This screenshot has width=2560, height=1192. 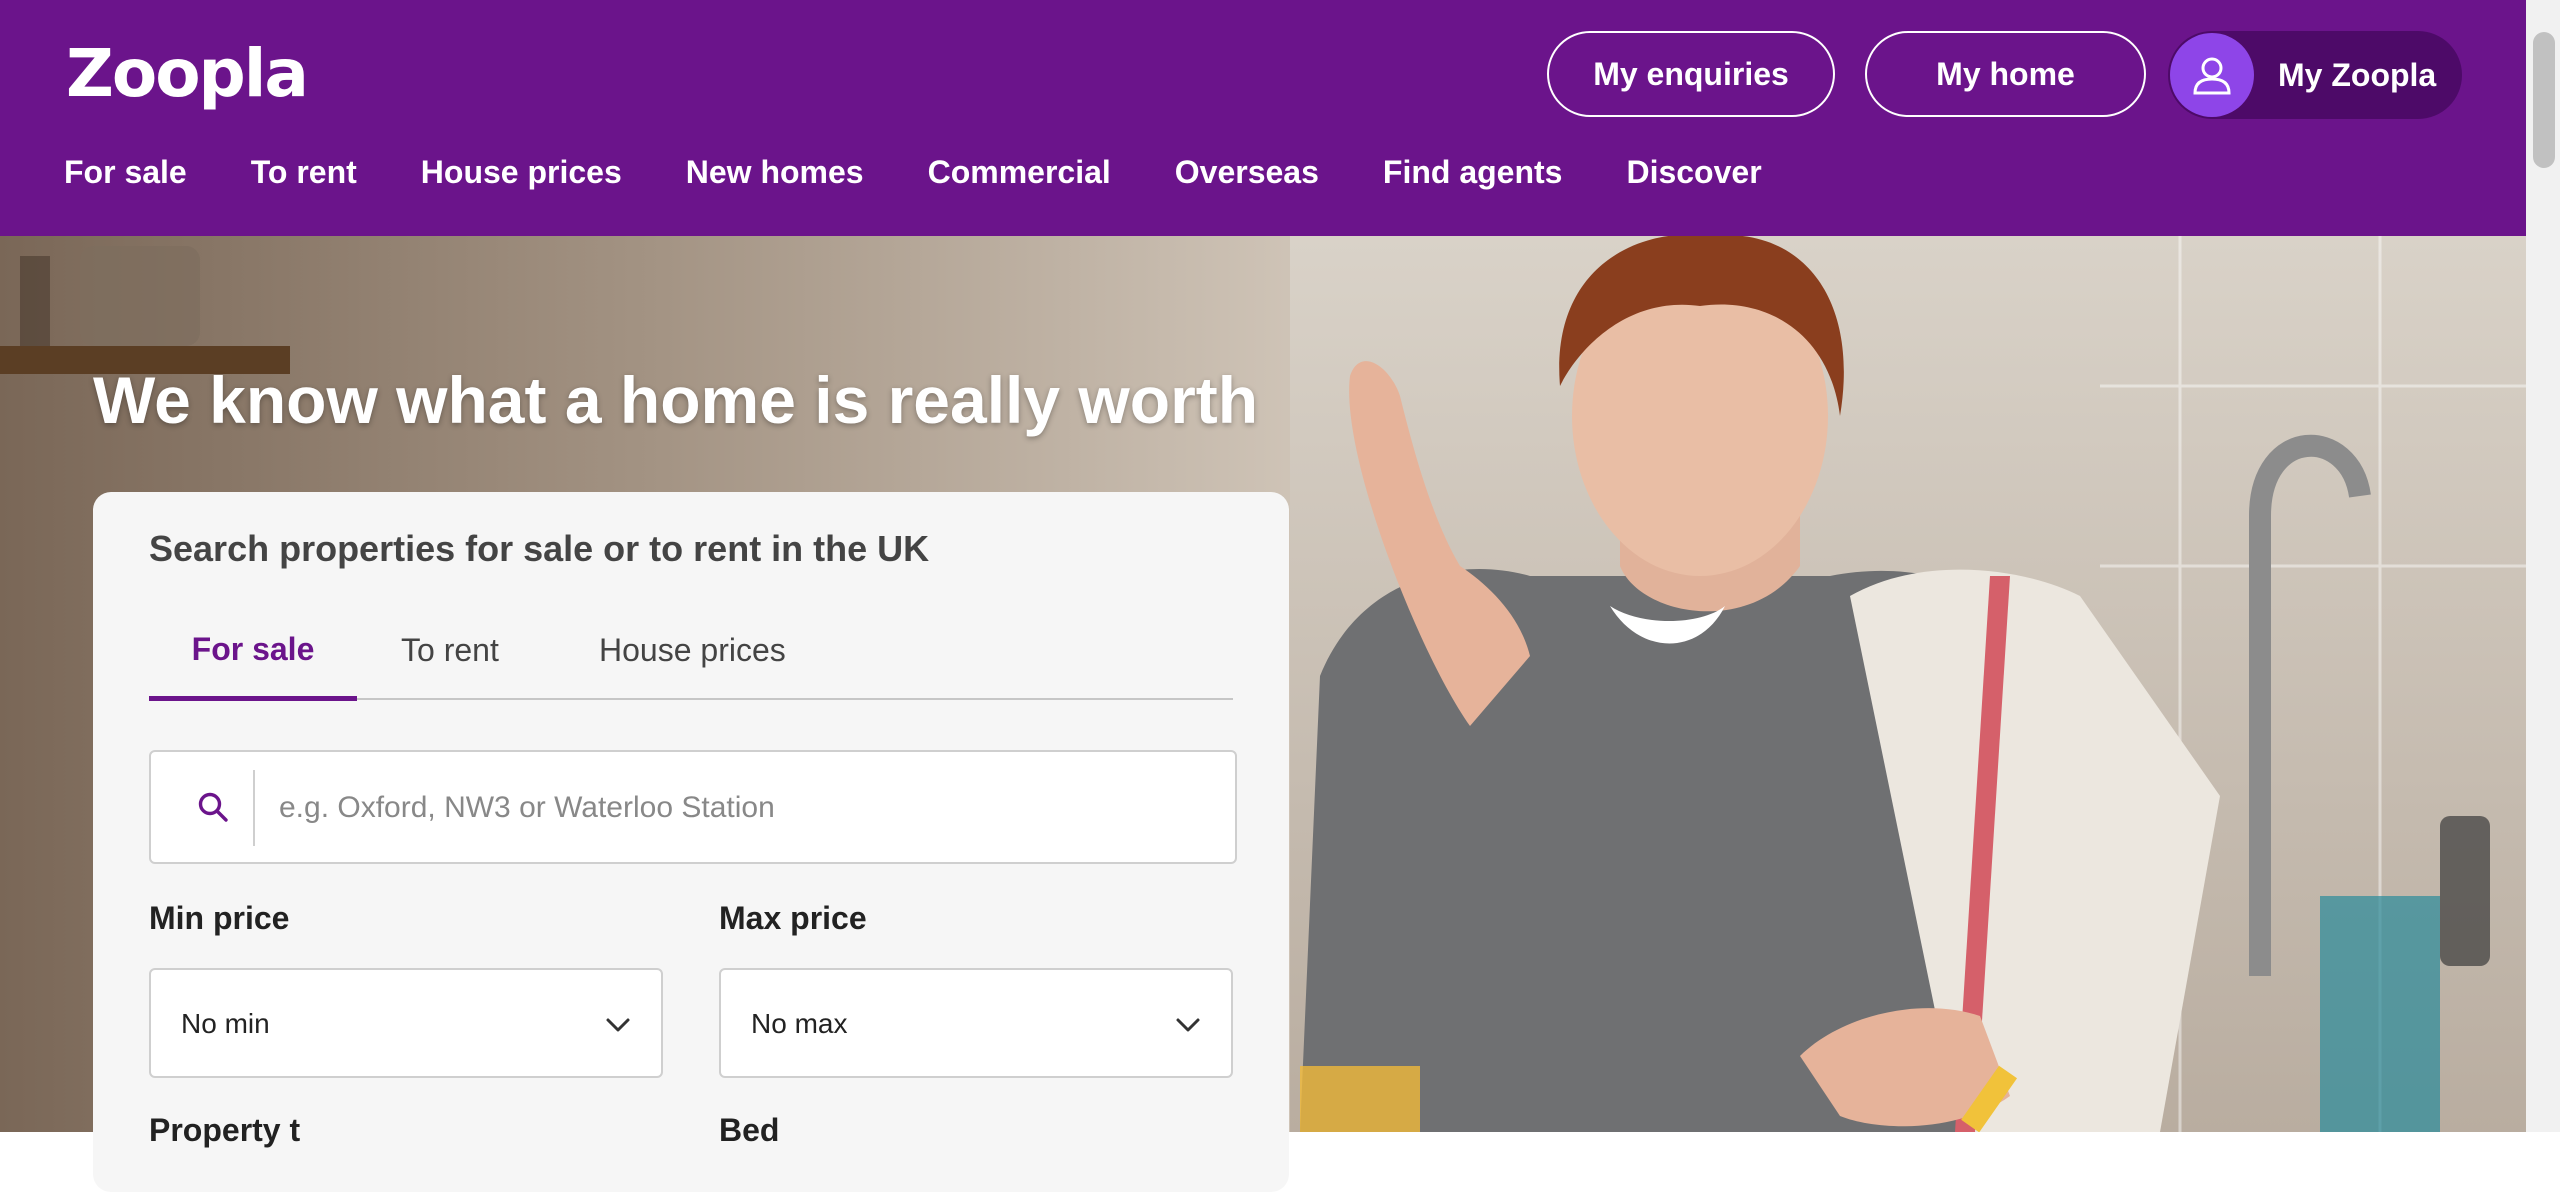 I want to click on scrollbar-thumb, so click(x=2544, y=100).